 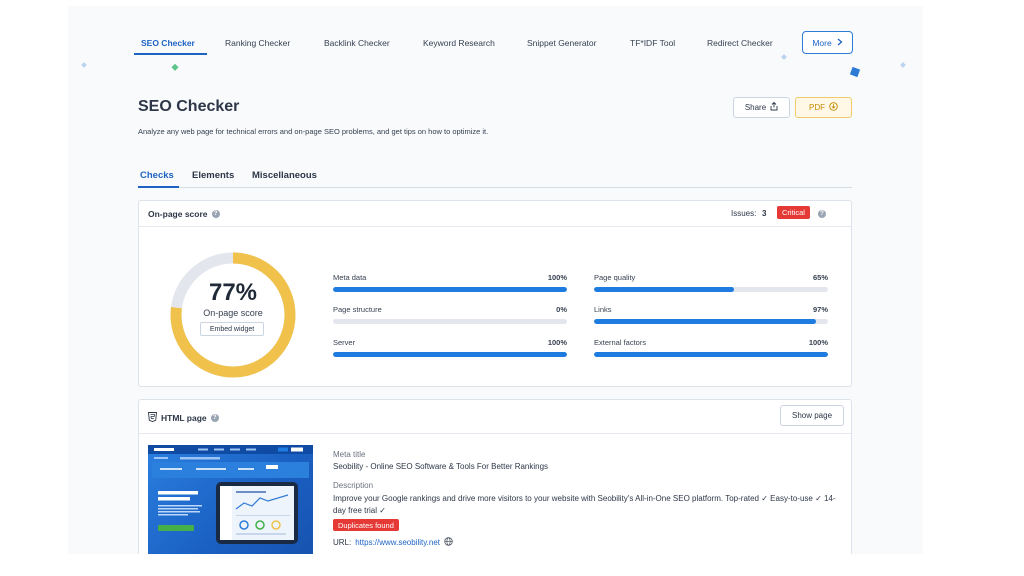 What do you see at coordinates (213, 175) in the screenshot?
I see `tab-elements: Elements` at bounding box center [213, 175].